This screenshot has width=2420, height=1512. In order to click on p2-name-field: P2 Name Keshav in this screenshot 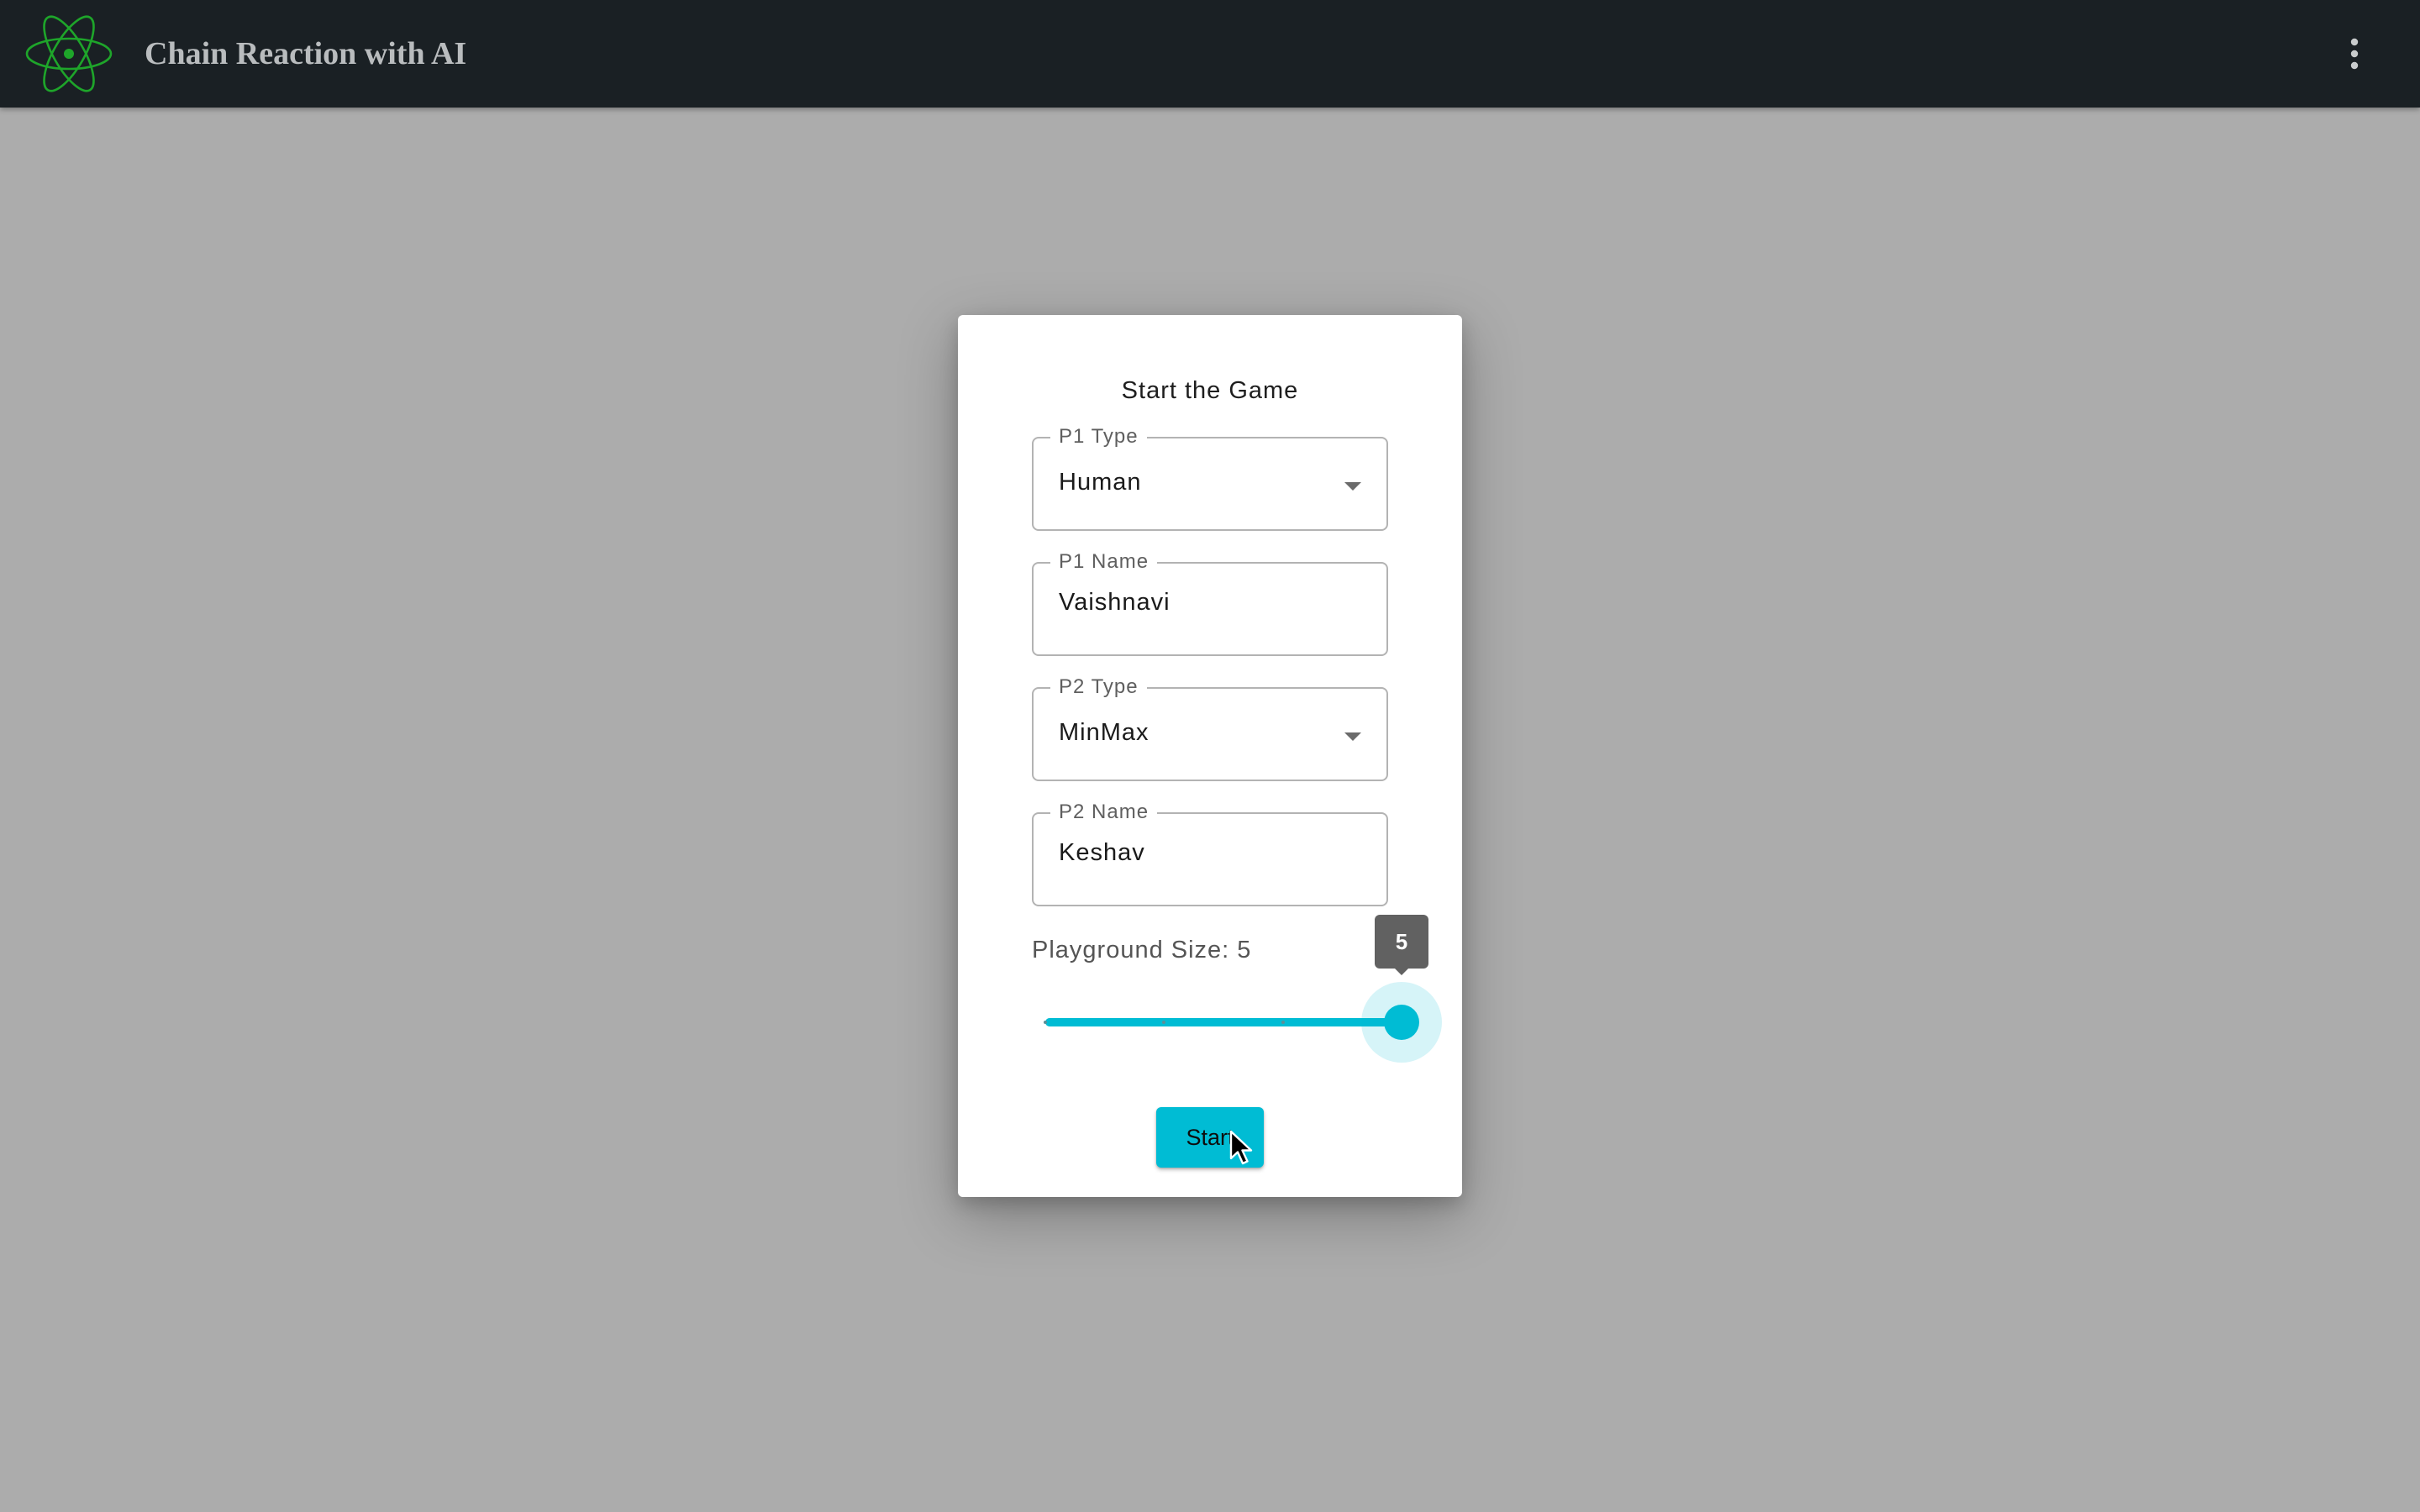, I will do `click(1210, 852)`.